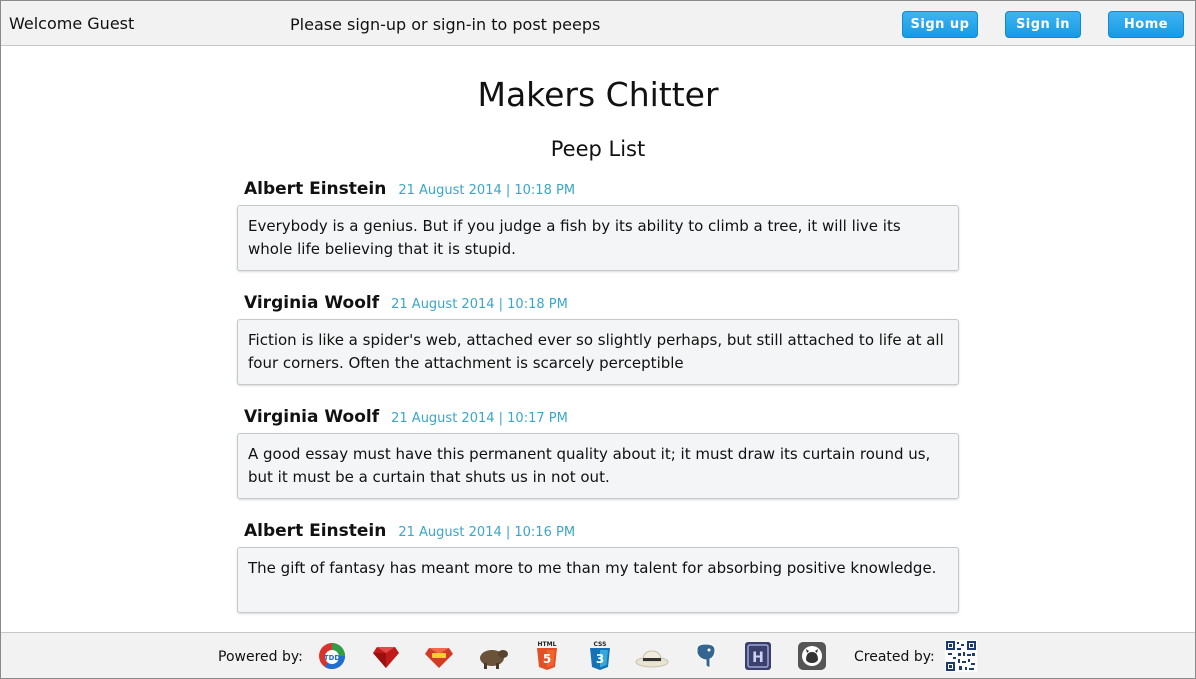 The height and width of the screenshot is (679, 1196). Describe the element at coordinates (940, 24) in the screenshot. I see `sign-up-button: Sign up` at that location.